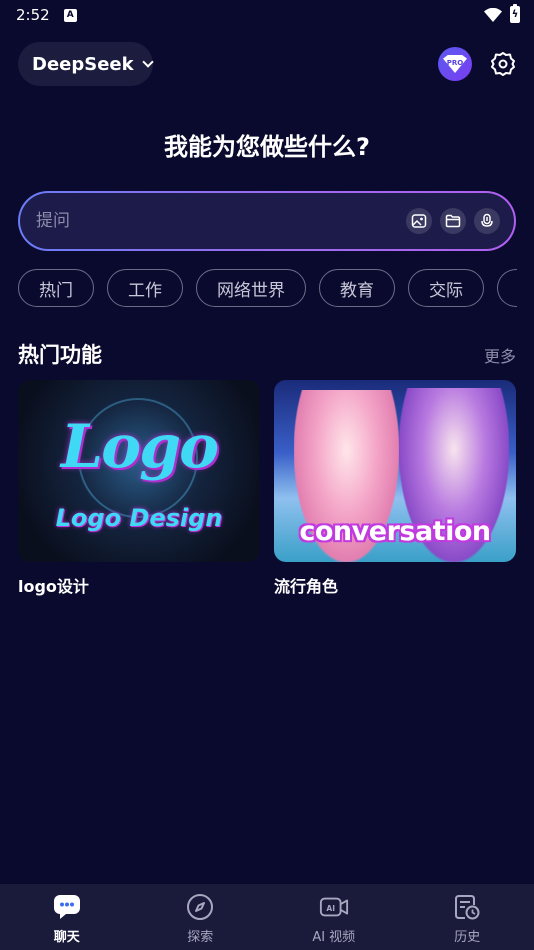 The width and height of the screenshot is (534, 950). I want to click on svg-text: AI, so click(330, 908).